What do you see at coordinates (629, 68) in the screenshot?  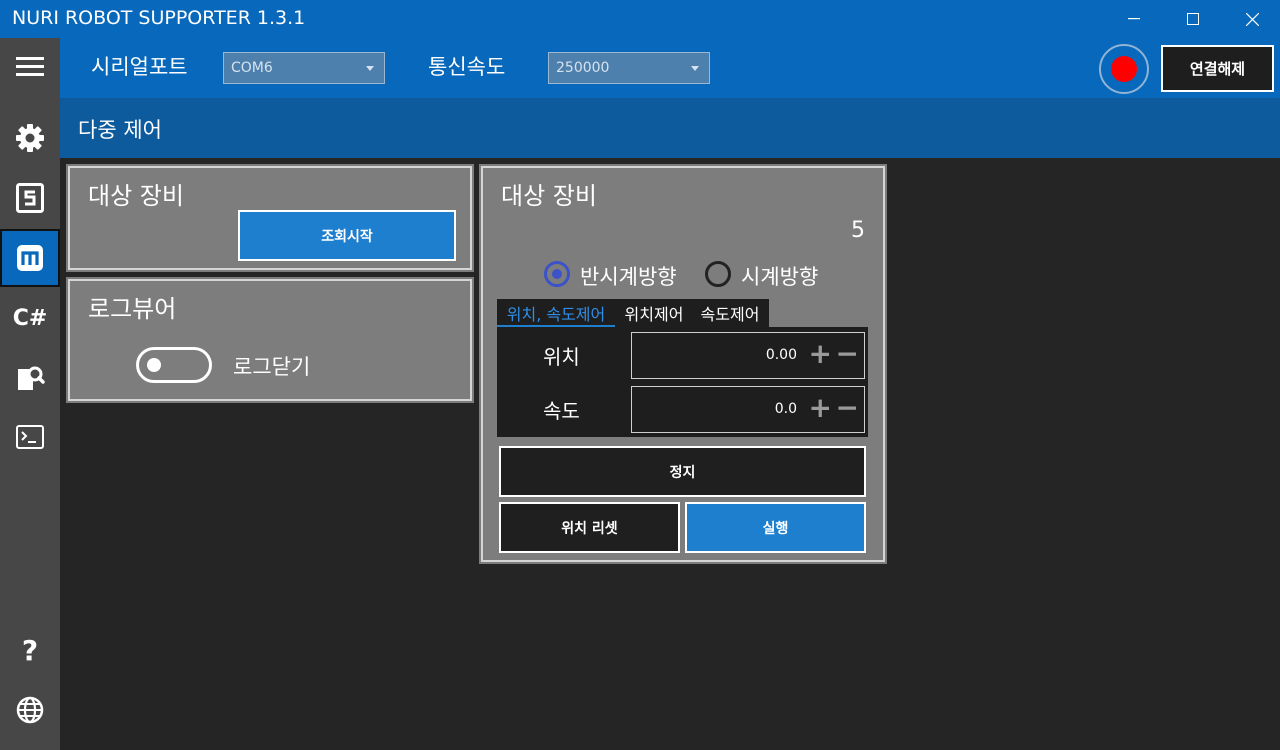 I see `baud-rate-select: 250000` at bounding box center [629, 68].